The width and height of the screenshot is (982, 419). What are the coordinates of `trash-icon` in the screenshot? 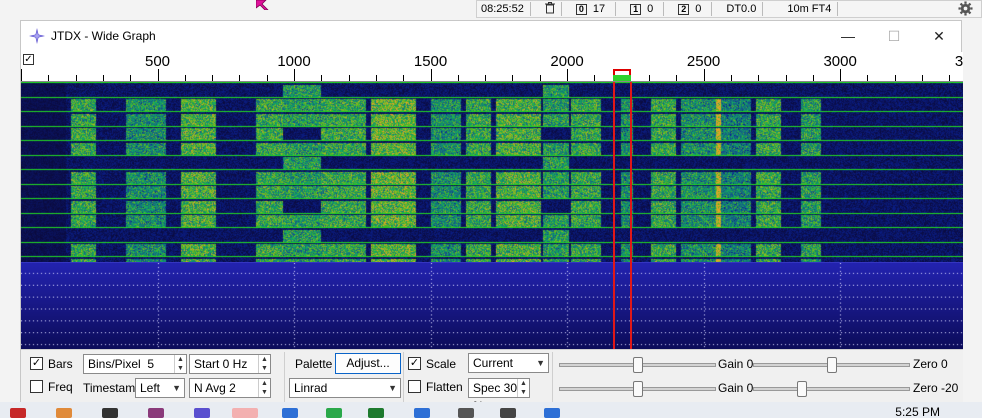 It's located at (550, 9).